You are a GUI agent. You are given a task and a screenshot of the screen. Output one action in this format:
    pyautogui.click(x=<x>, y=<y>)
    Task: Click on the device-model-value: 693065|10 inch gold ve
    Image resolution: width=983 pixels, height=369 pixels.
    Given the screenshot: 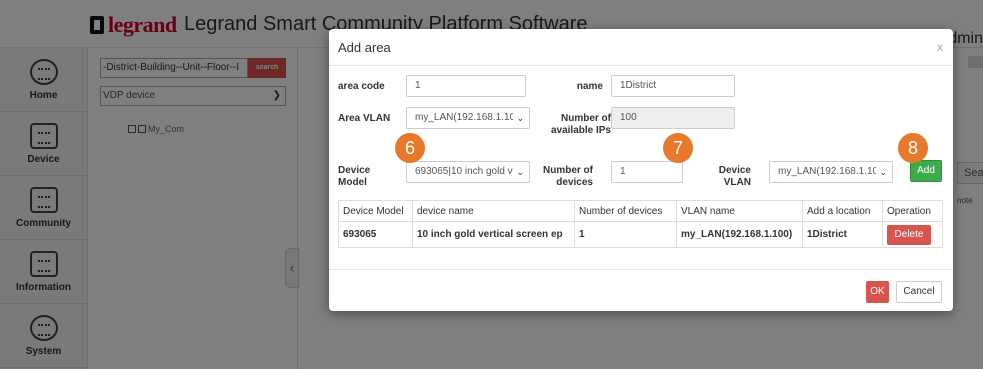 What is the action you would take?
    pyautogui.click(x=467, y=171)
    